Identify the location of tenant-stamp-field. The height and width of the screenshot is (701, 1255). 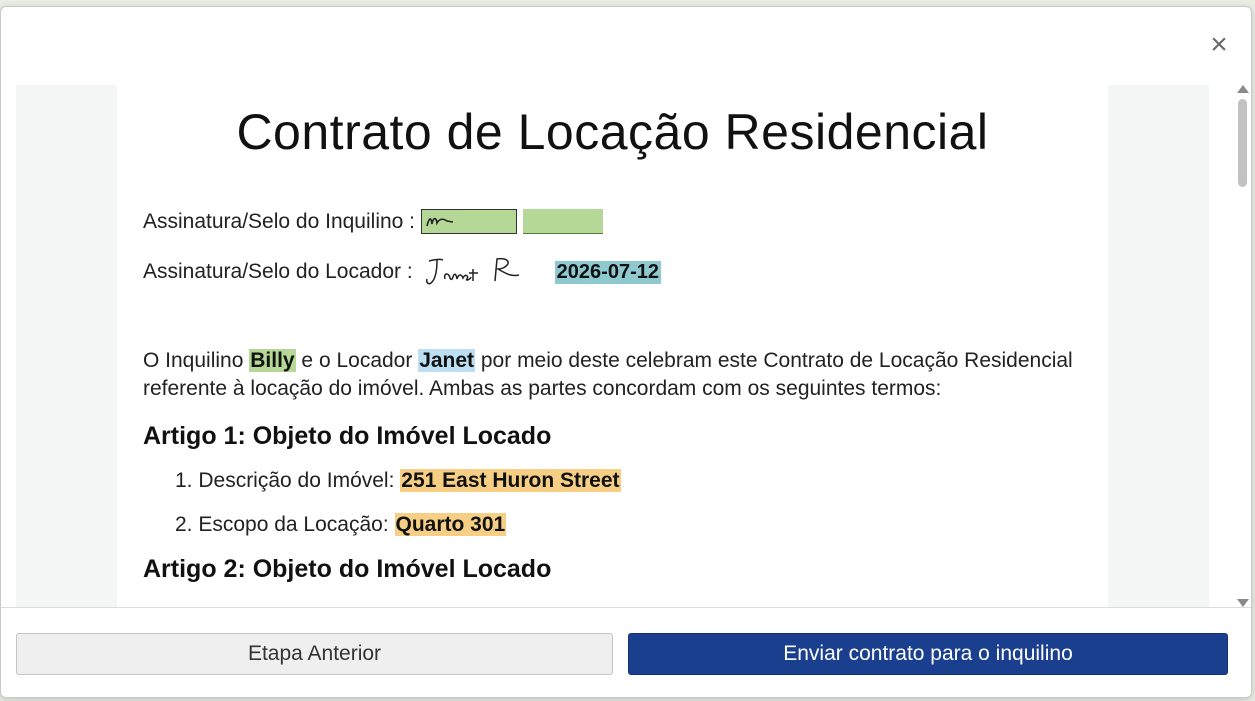
(563, 221).